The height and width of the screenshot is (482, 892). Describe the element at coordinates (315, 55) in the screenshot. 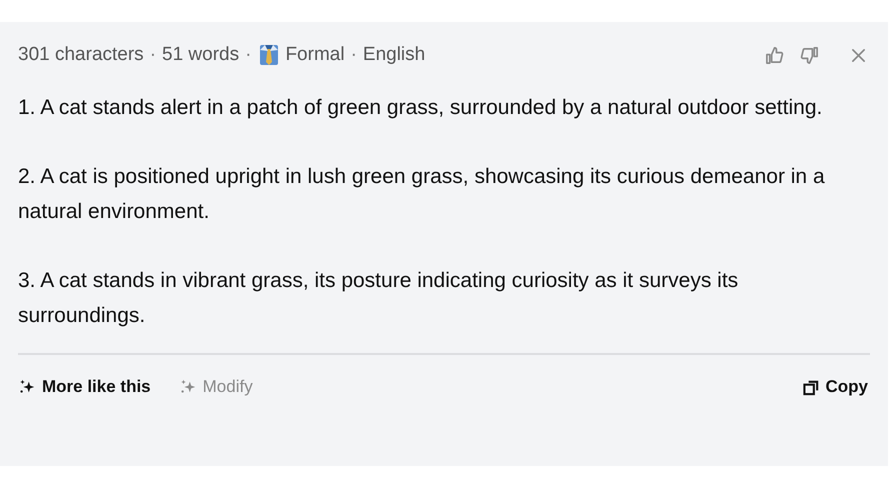

I see `tone-label: Formal` at that location.